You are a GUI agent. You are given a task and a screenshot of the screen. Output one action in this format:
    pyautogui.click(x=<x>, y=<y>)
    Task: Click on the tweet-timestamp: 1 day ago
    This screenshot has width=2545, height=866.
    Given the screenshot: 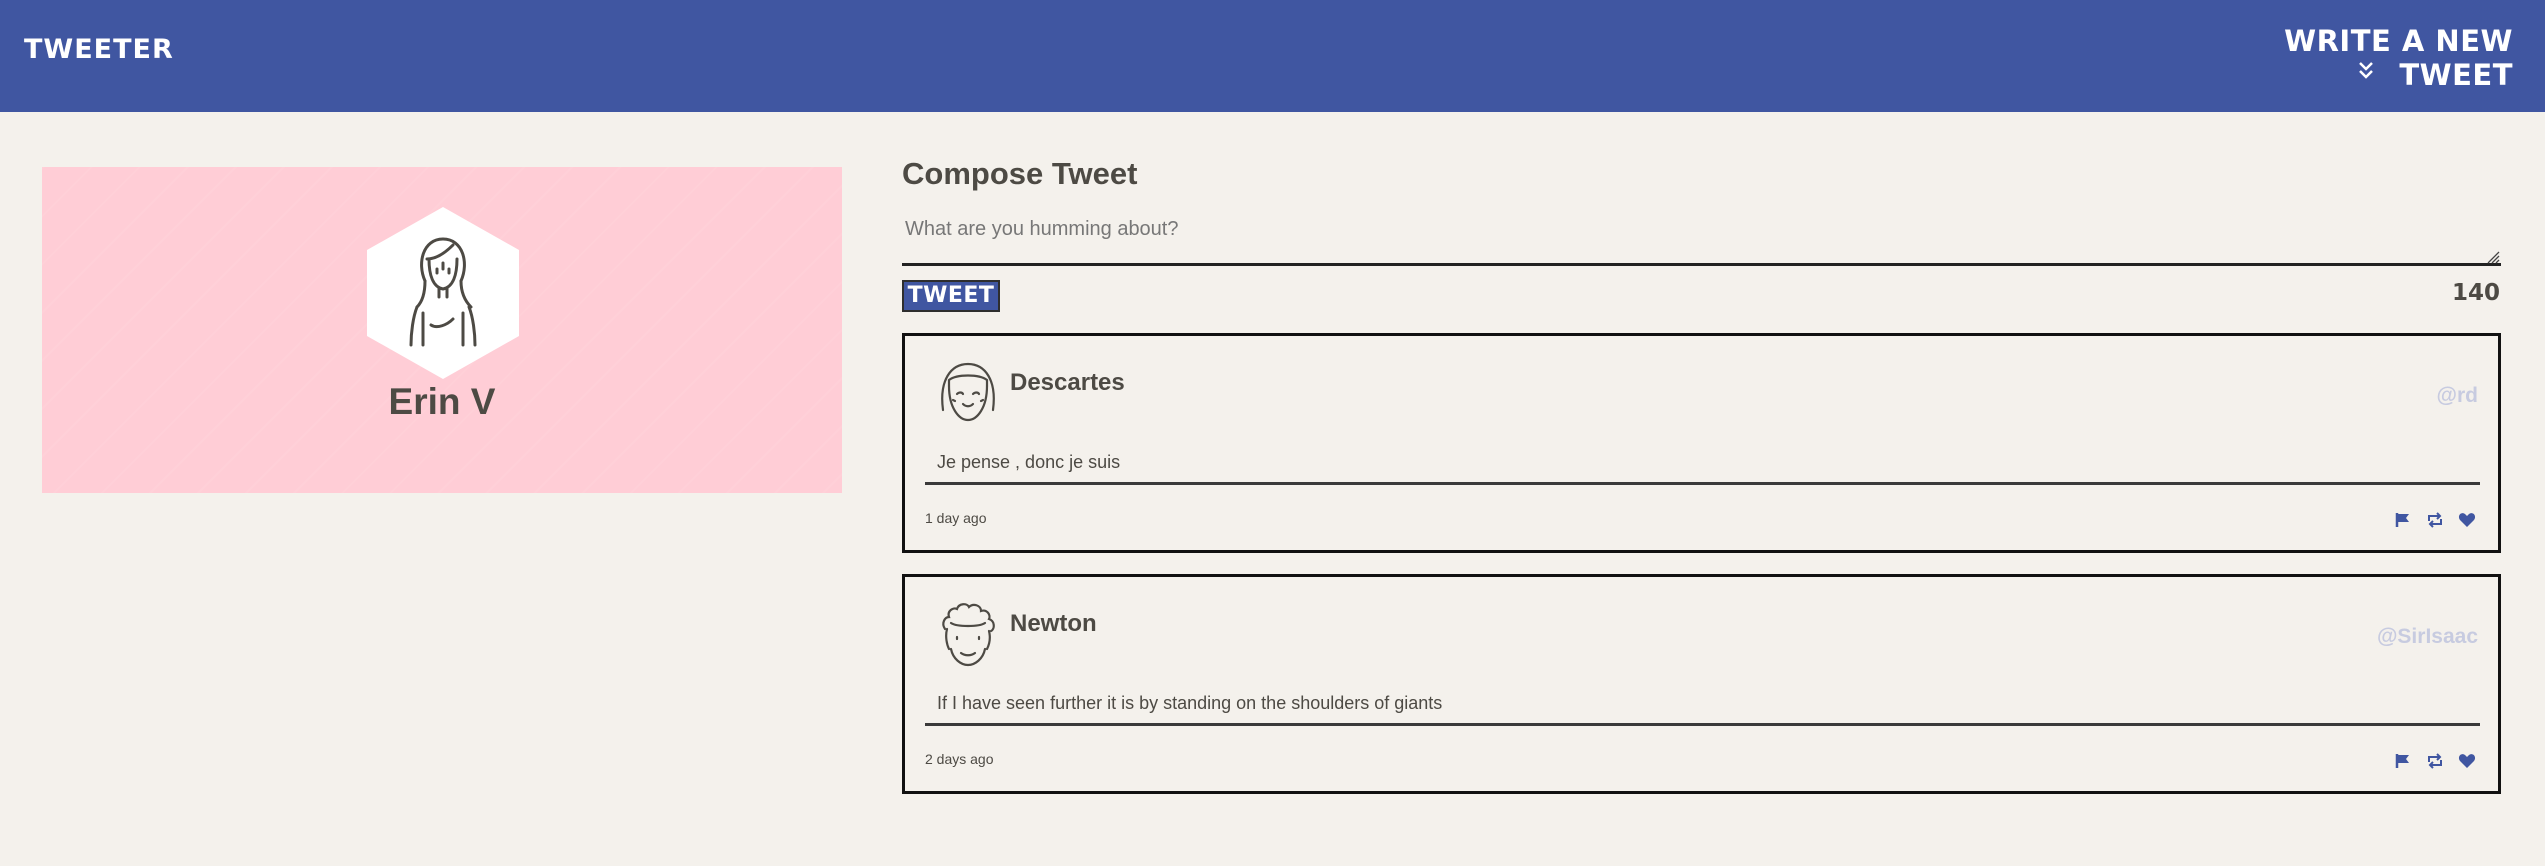 What is the action you would take?
    pyautogui.click(x=956, y=518)
    